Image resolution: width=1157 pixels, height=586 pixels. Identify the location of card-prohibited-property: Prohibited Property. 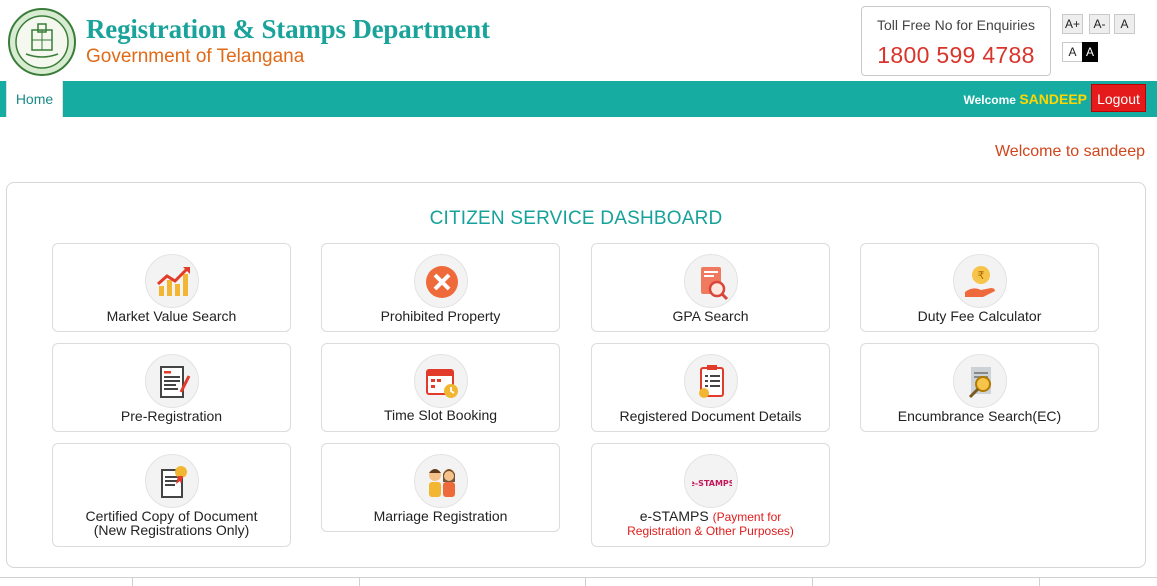
(440, 287).